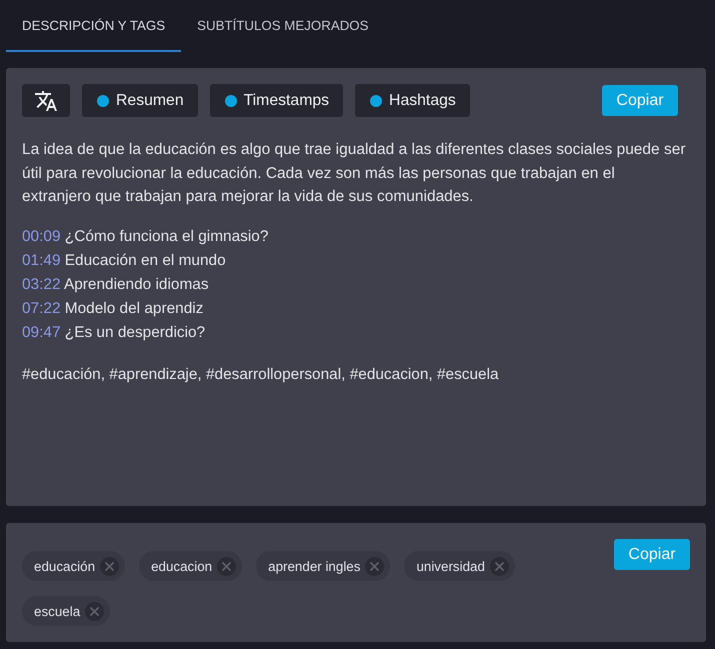 Image resolution: width=715 pixels, height=649 pixels. Describe the element at coordinates (145, 260) in the screenshot. I see `chapter-title: Educación en el mundo` at that location.